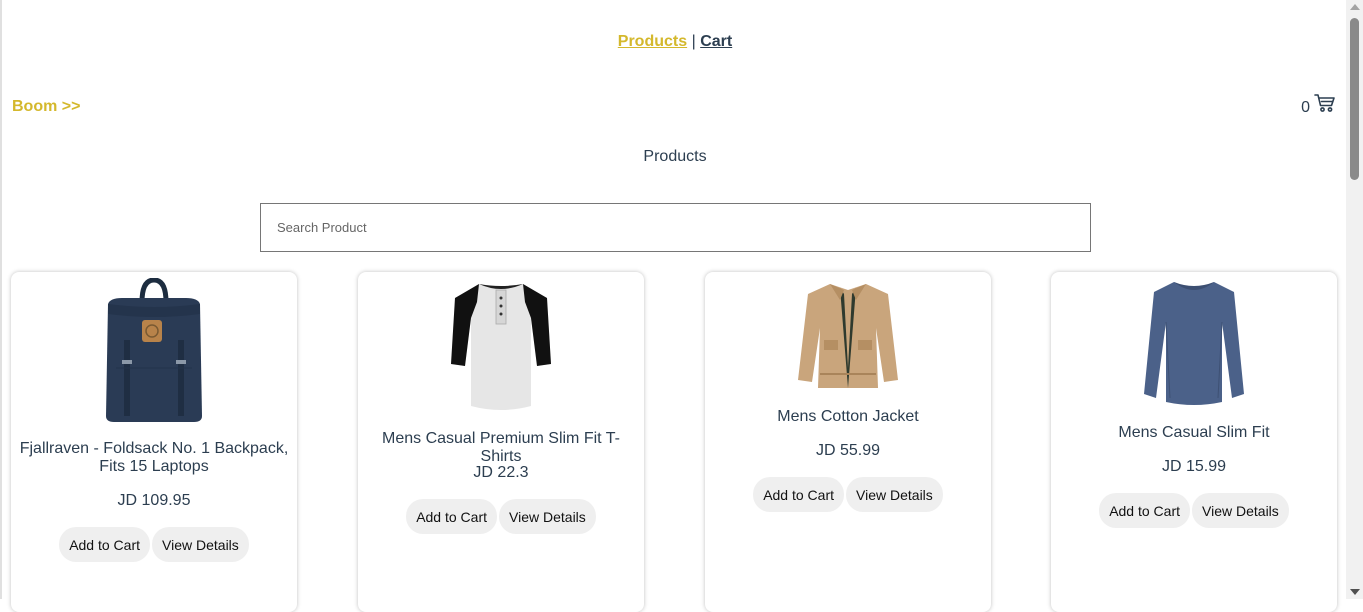 The image size is (1363, 612). I want to click on brand-link: Boom >>, so click(46, 107).